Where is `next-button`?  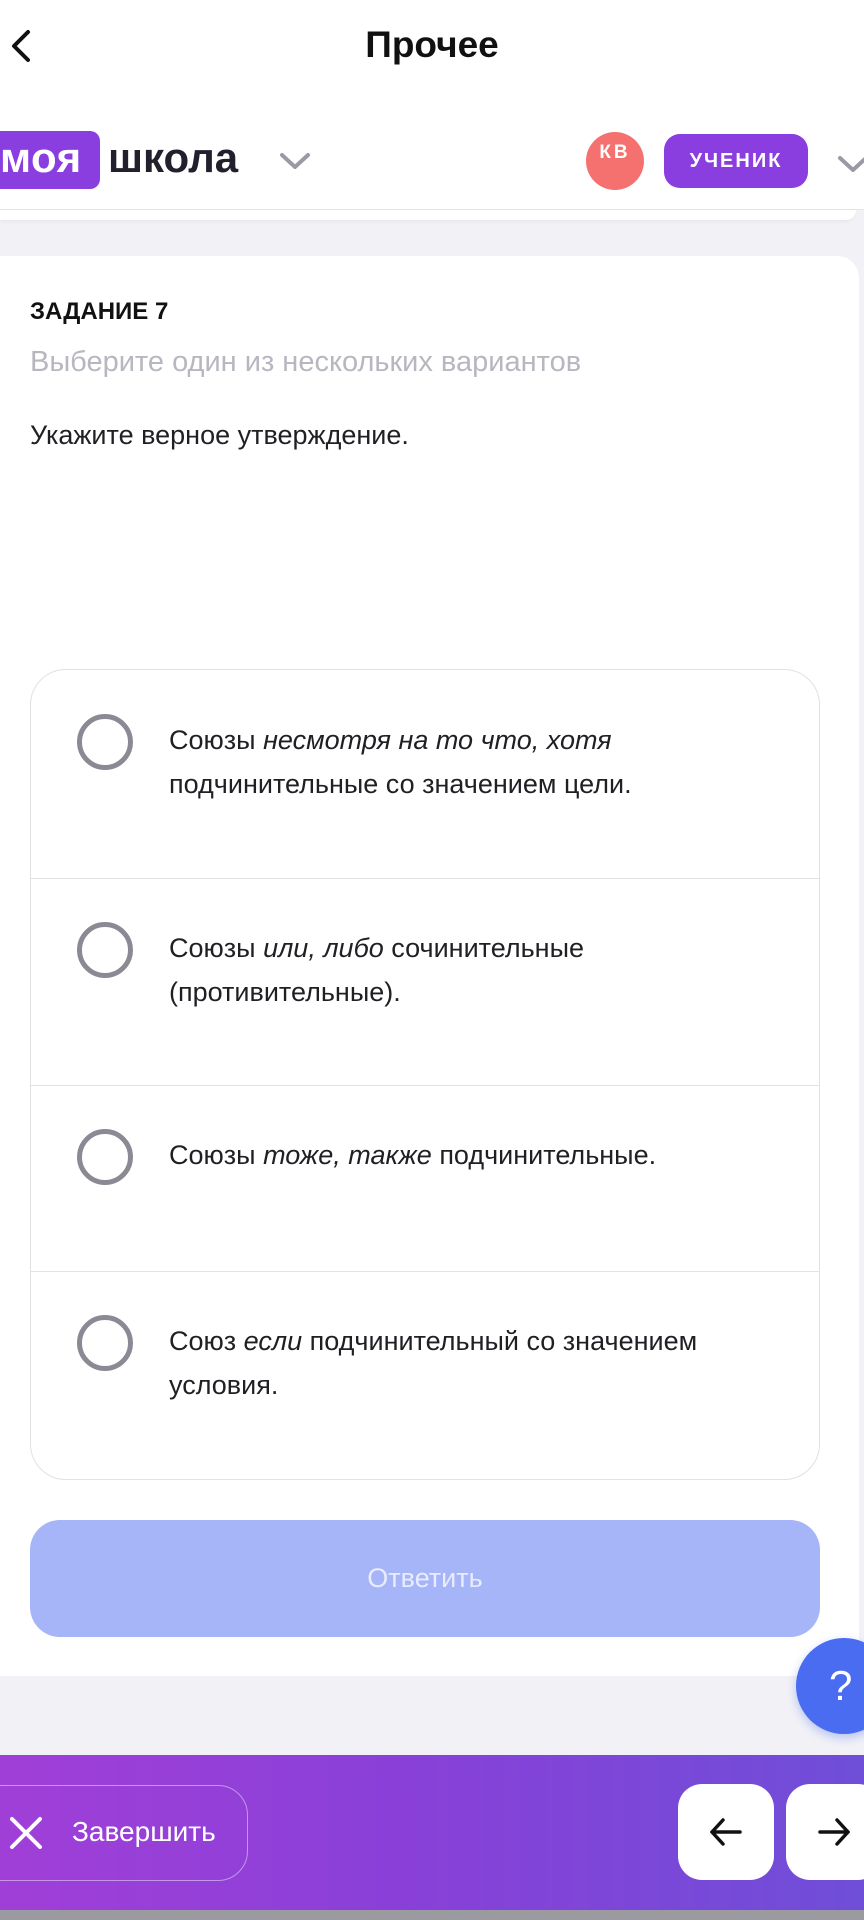
next-button is located at coordinates (825, 1832).